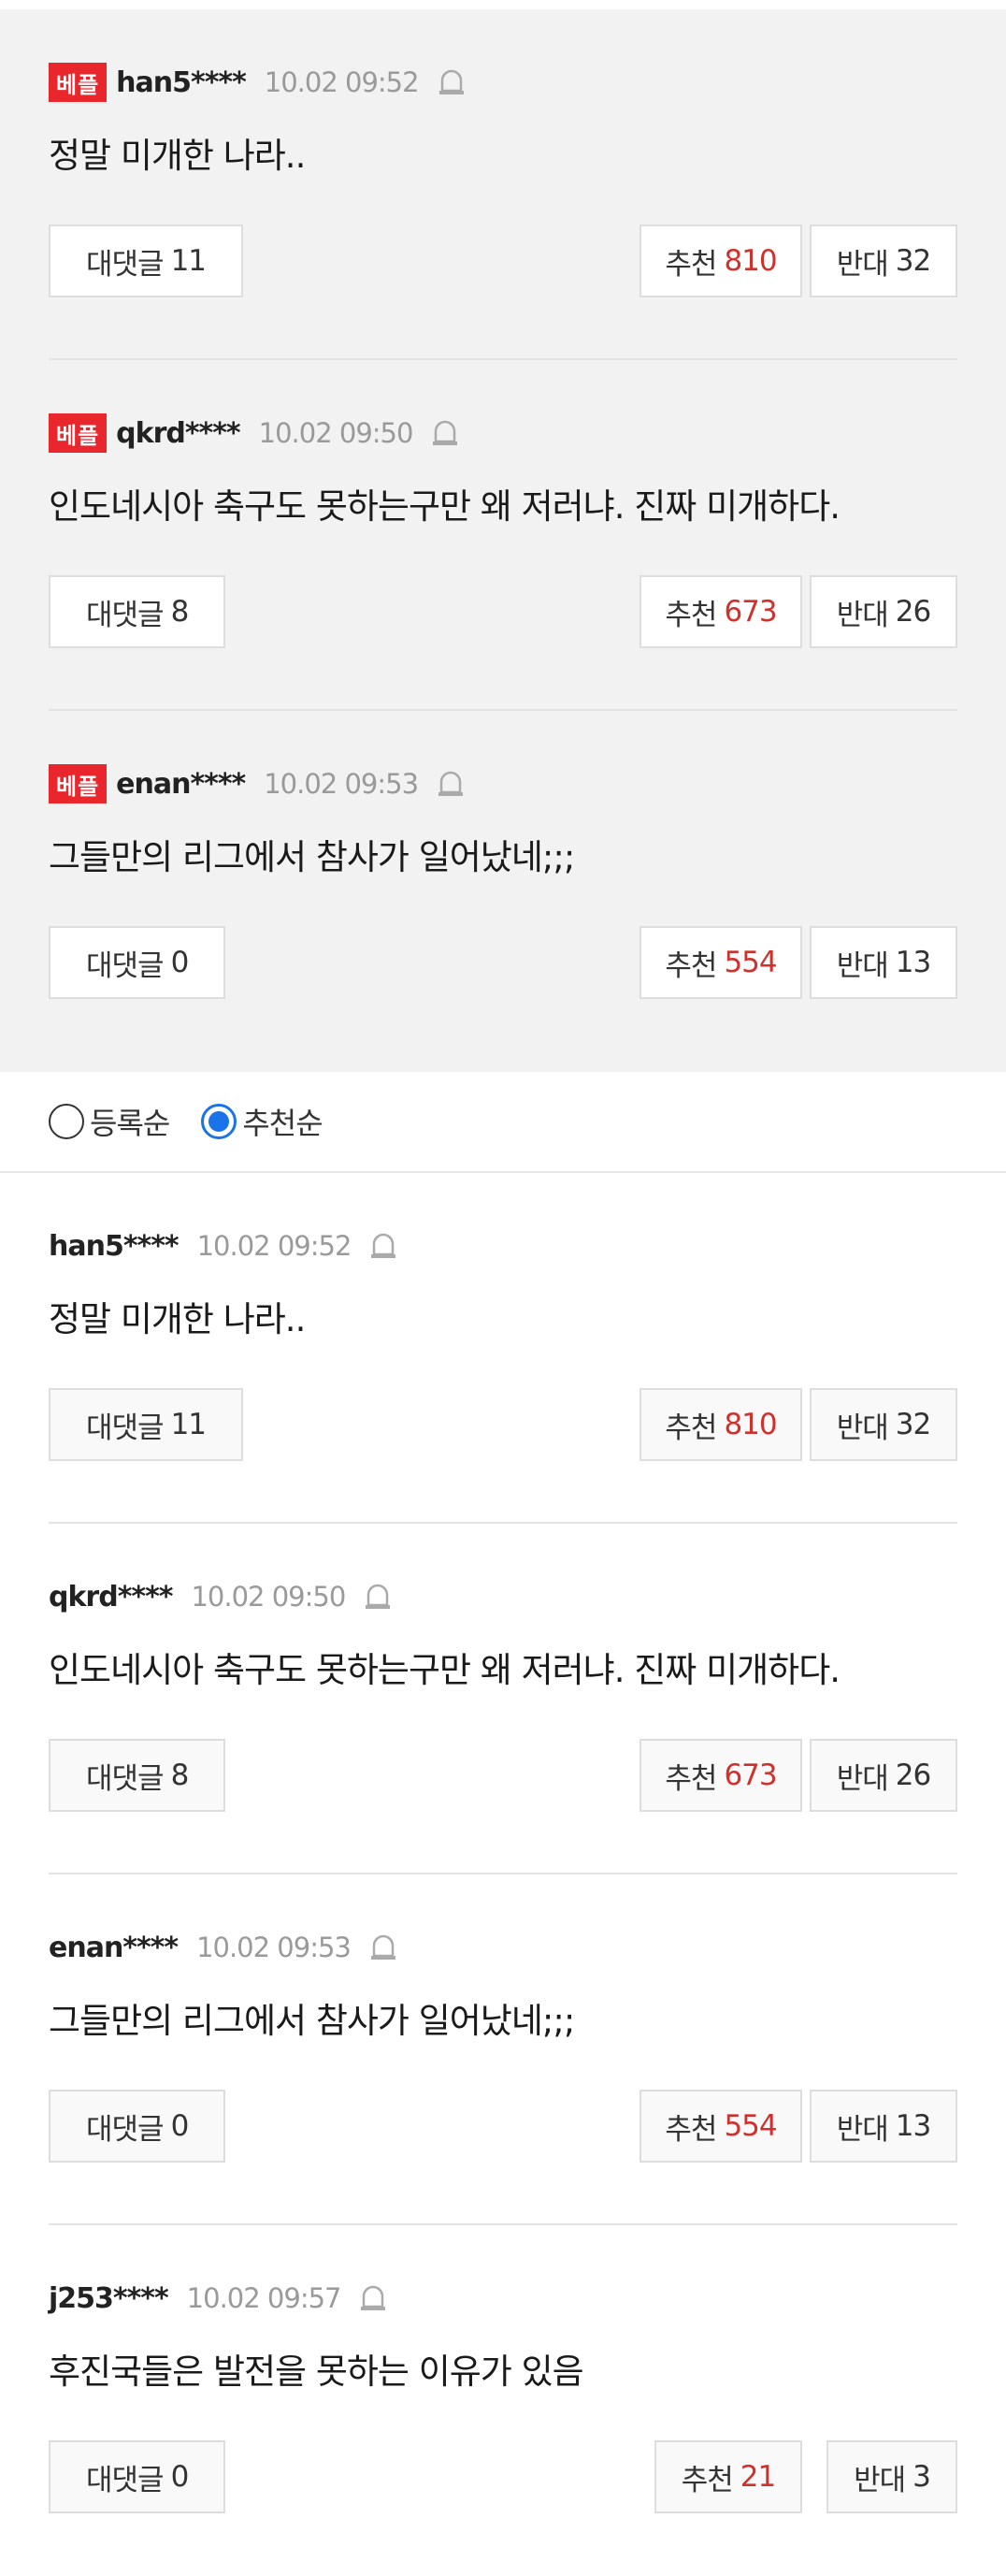  I want to click on sort-by-date-option: 등록순, so click(109, 1121).